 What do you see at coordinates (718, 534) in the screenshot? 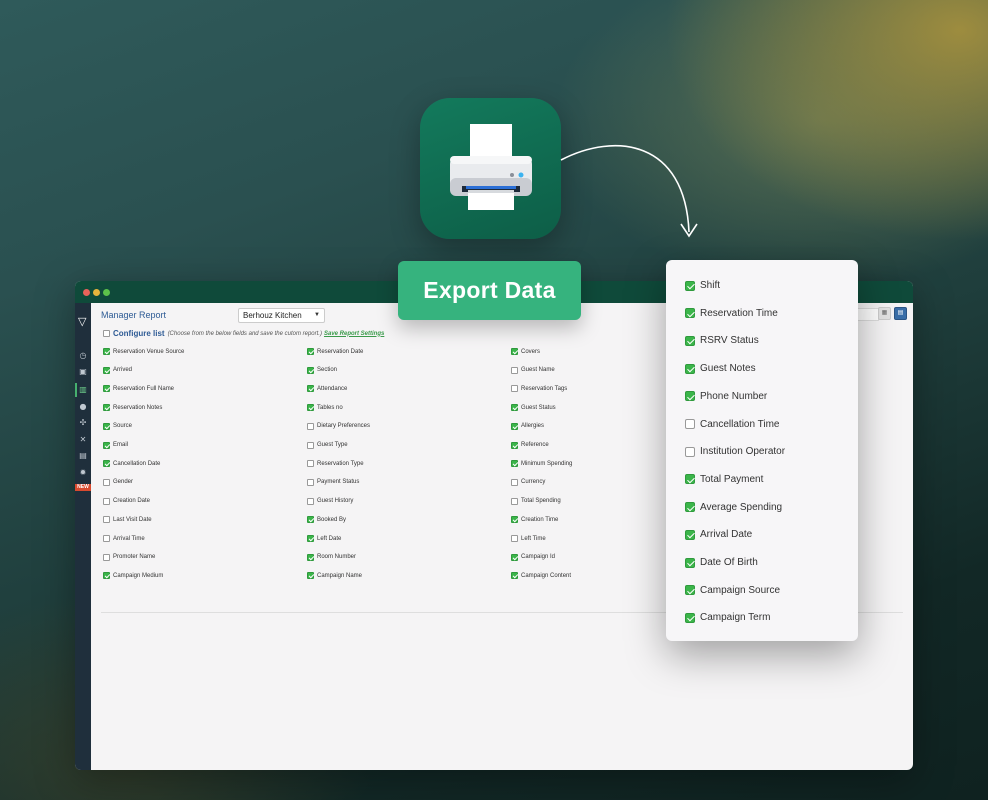
I see `popup-option-arrival-date: Arrival Date` at bounding box center [718, 534].